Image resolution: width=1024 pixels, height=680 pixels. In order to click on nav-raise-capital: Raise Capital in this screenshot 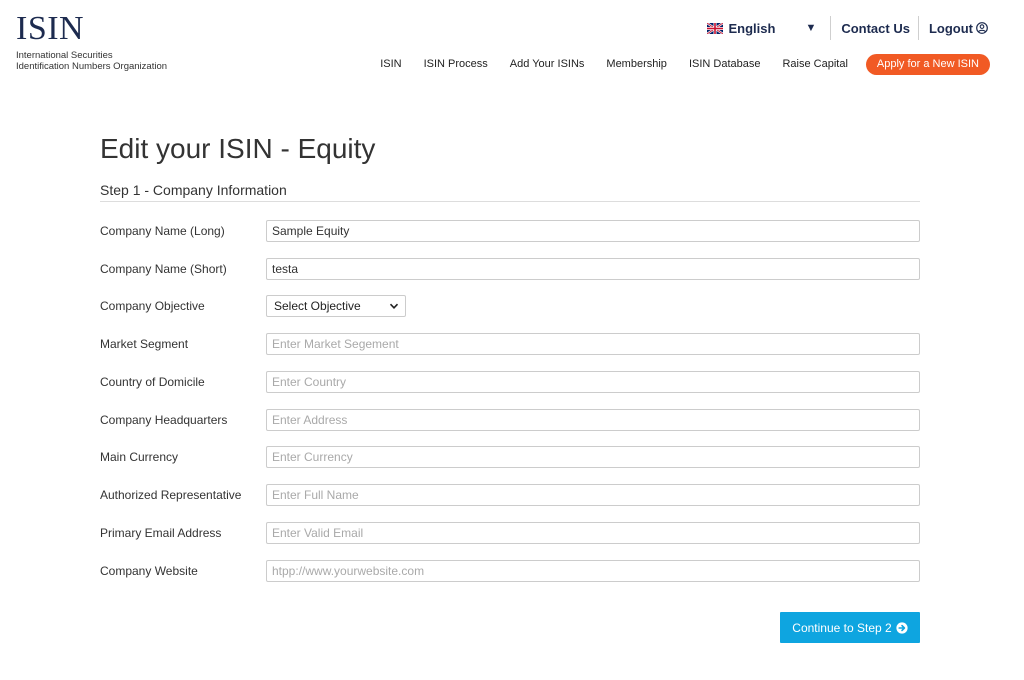, I will do `click(814, 64)`.